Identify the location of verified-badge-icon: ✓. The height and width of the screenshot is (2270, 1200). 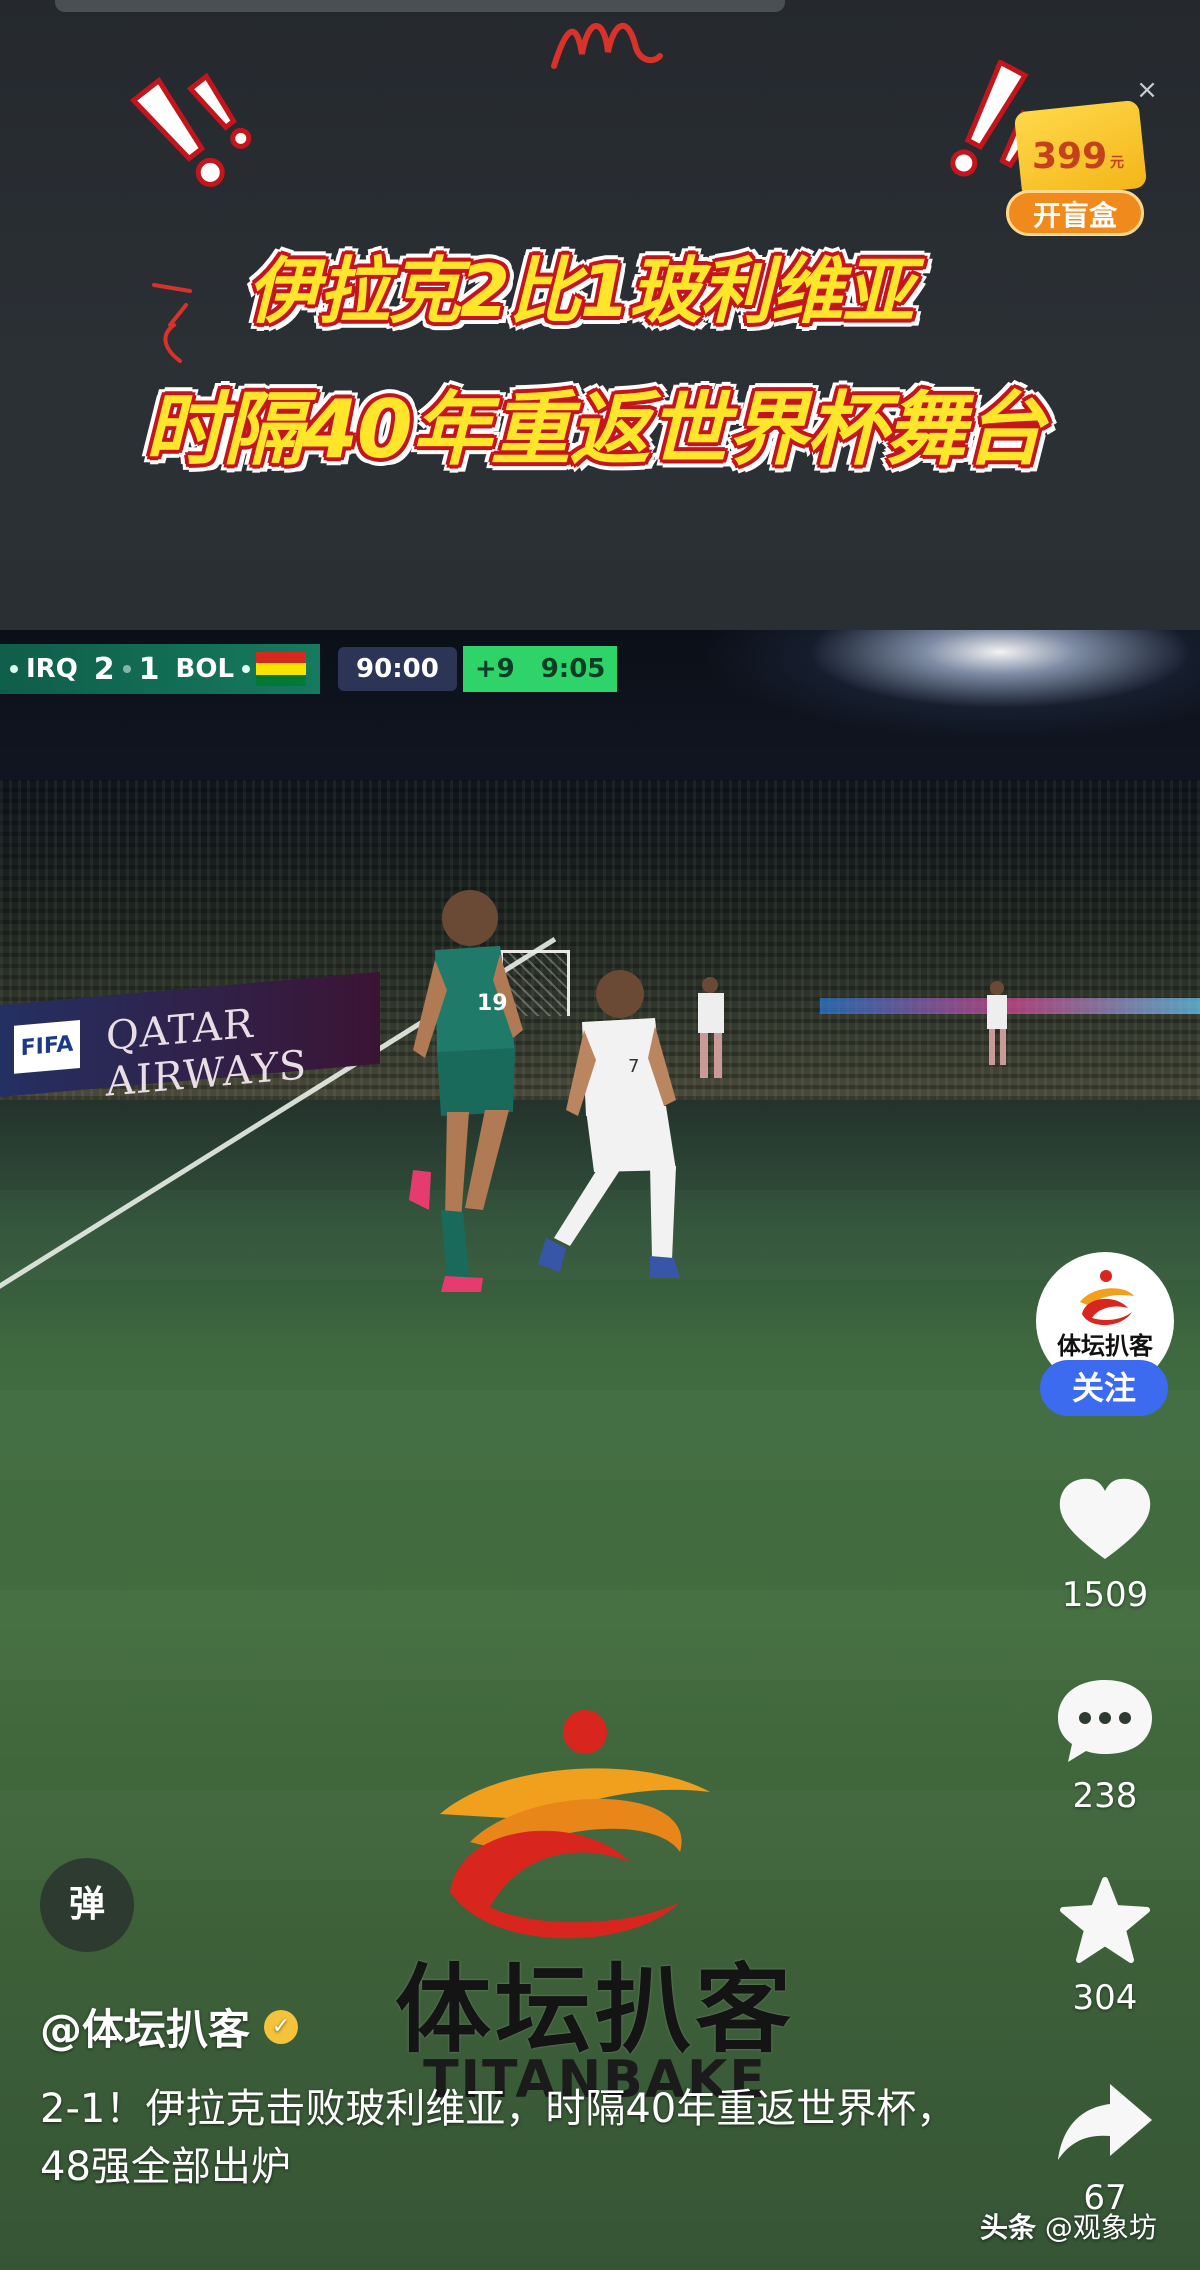
(281, 2026).